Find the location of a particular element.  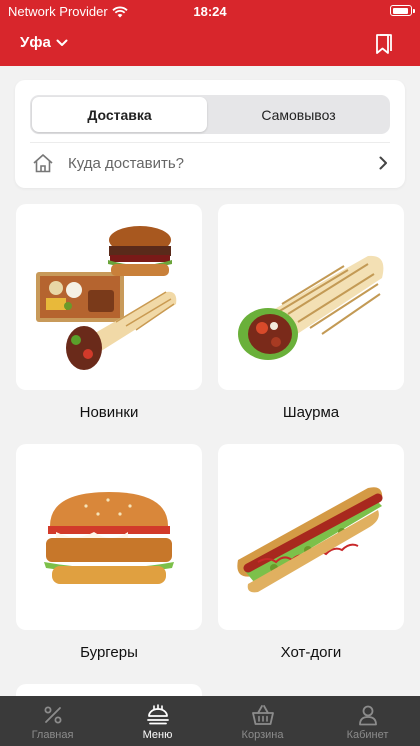

category-hotdogs: Хот-доги is located at coordinates (311, 552).